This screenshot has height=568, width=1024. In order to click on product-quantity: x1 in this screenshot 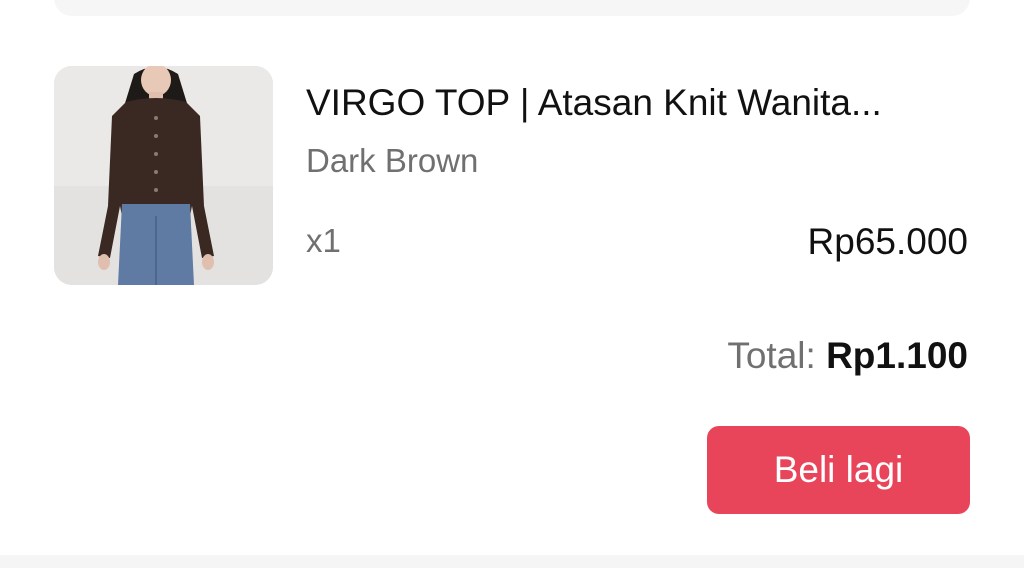, I will do `click(323, 240)`.